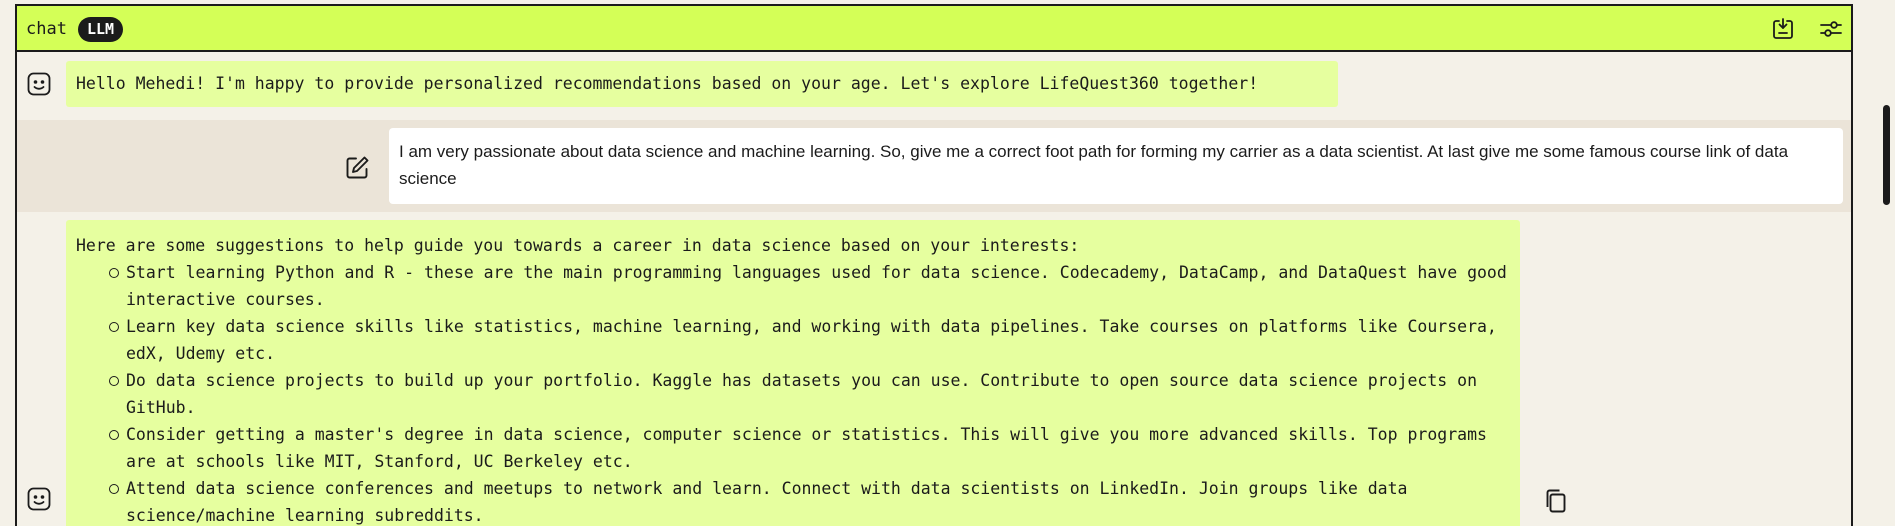  I want to click on copy-icon, so click(1556, 501).